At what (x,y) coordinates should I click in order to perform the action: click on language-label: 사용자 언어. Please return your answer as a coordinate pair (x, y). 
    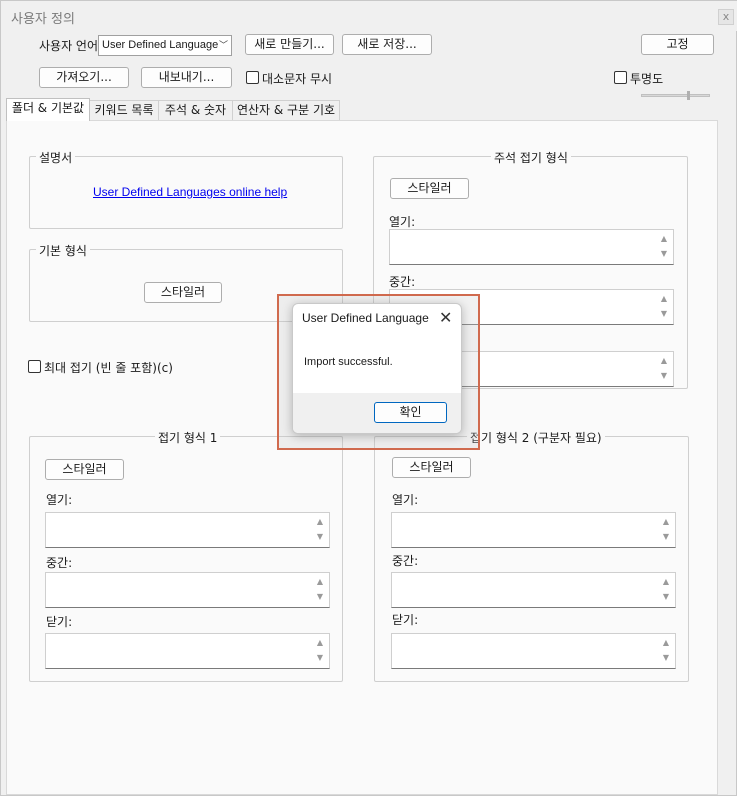
    Looking at the image, I should click on (69, 46).